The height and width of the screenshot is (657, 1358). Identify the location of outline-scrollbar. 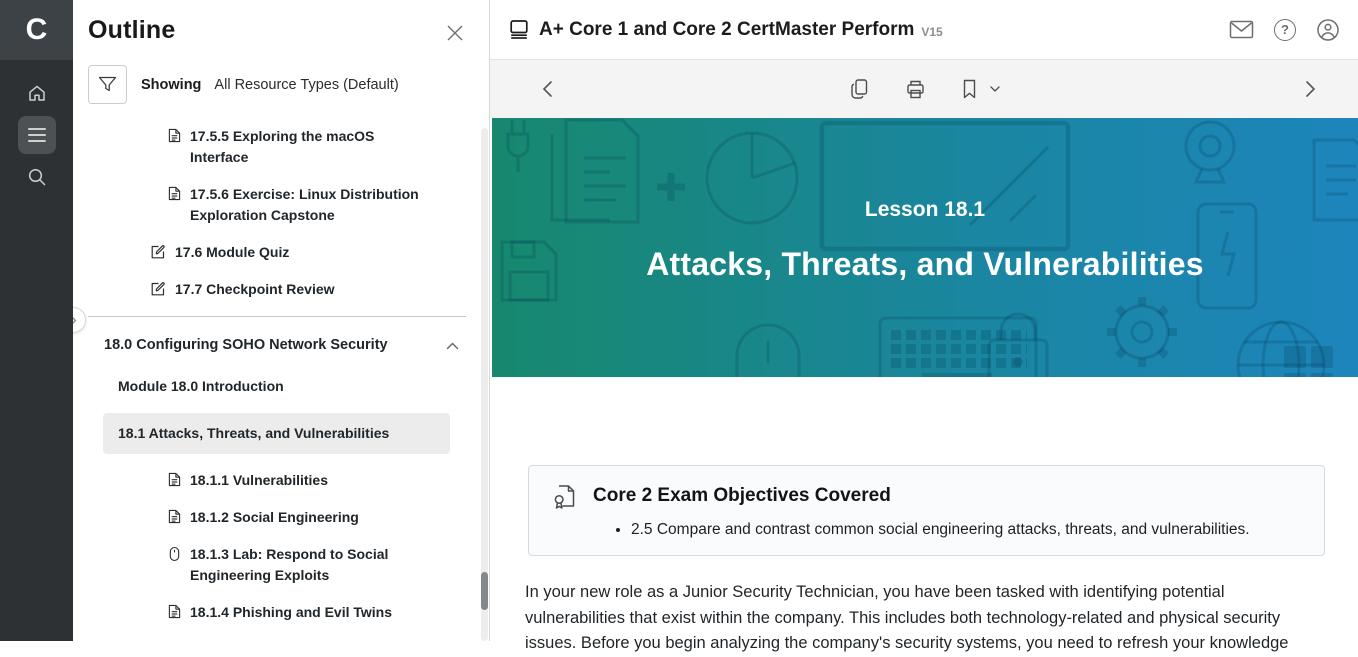
(484, 384).